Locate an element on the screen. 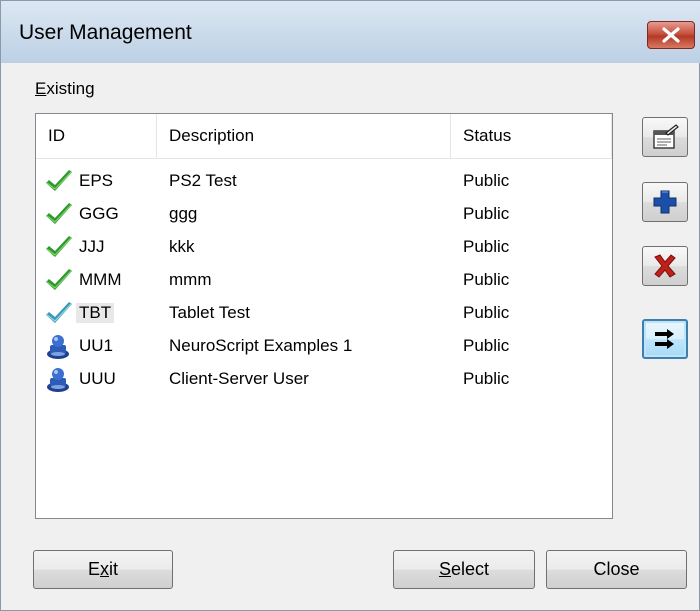 The image size is (700, 611). row-id: JJJ is located at coordinates (92, 246).